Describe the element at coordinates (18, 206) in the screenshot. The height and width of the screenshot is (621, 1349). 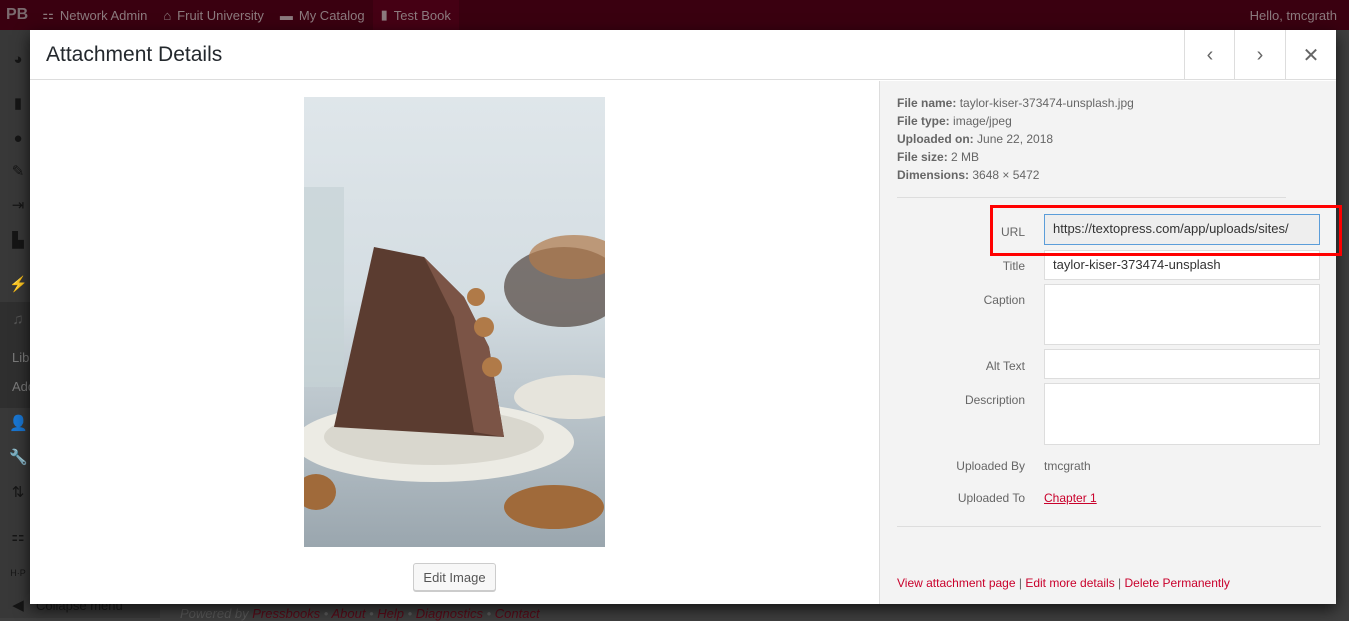
I see `export-icon: ⇥` at that location.